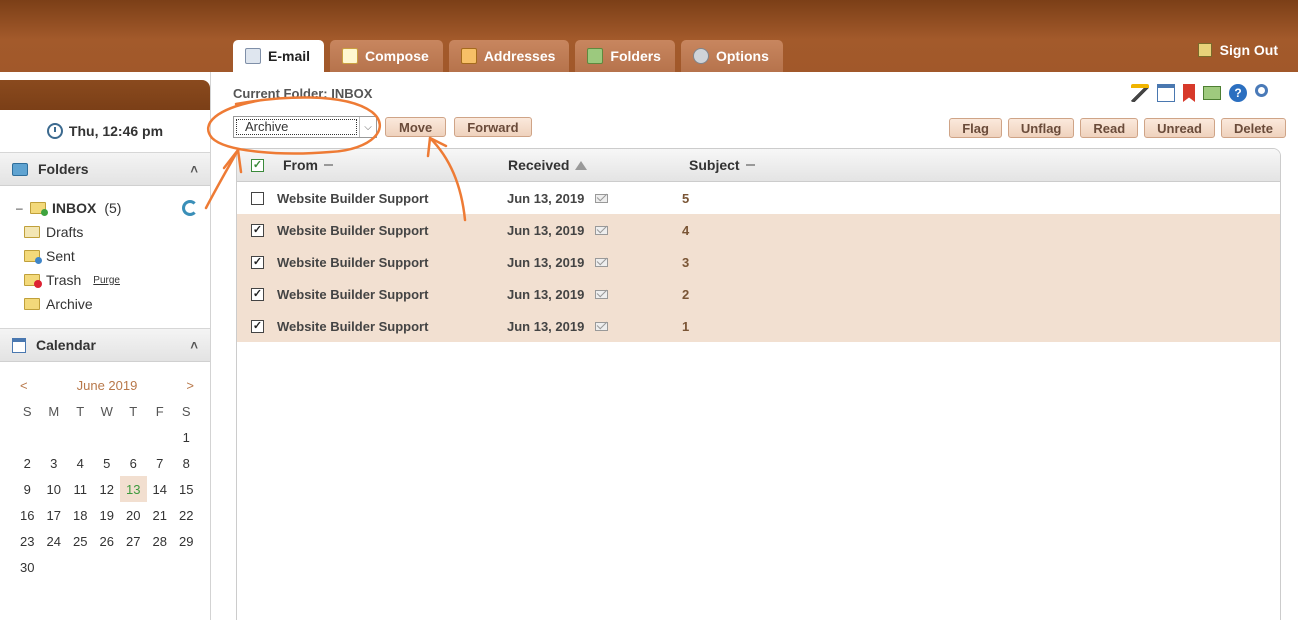  Describe the element at coordinates (1253, 128) in the screenshot. I see `delete-button: Delete` at that location.